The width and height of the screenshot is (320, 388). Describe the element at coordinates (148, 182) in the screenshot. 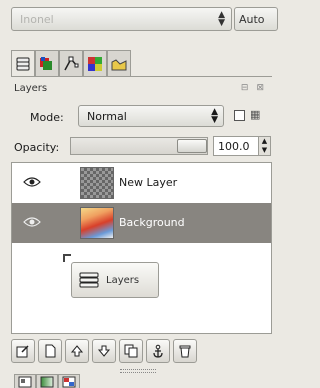

I see `layer-name: New Layer` at that location.